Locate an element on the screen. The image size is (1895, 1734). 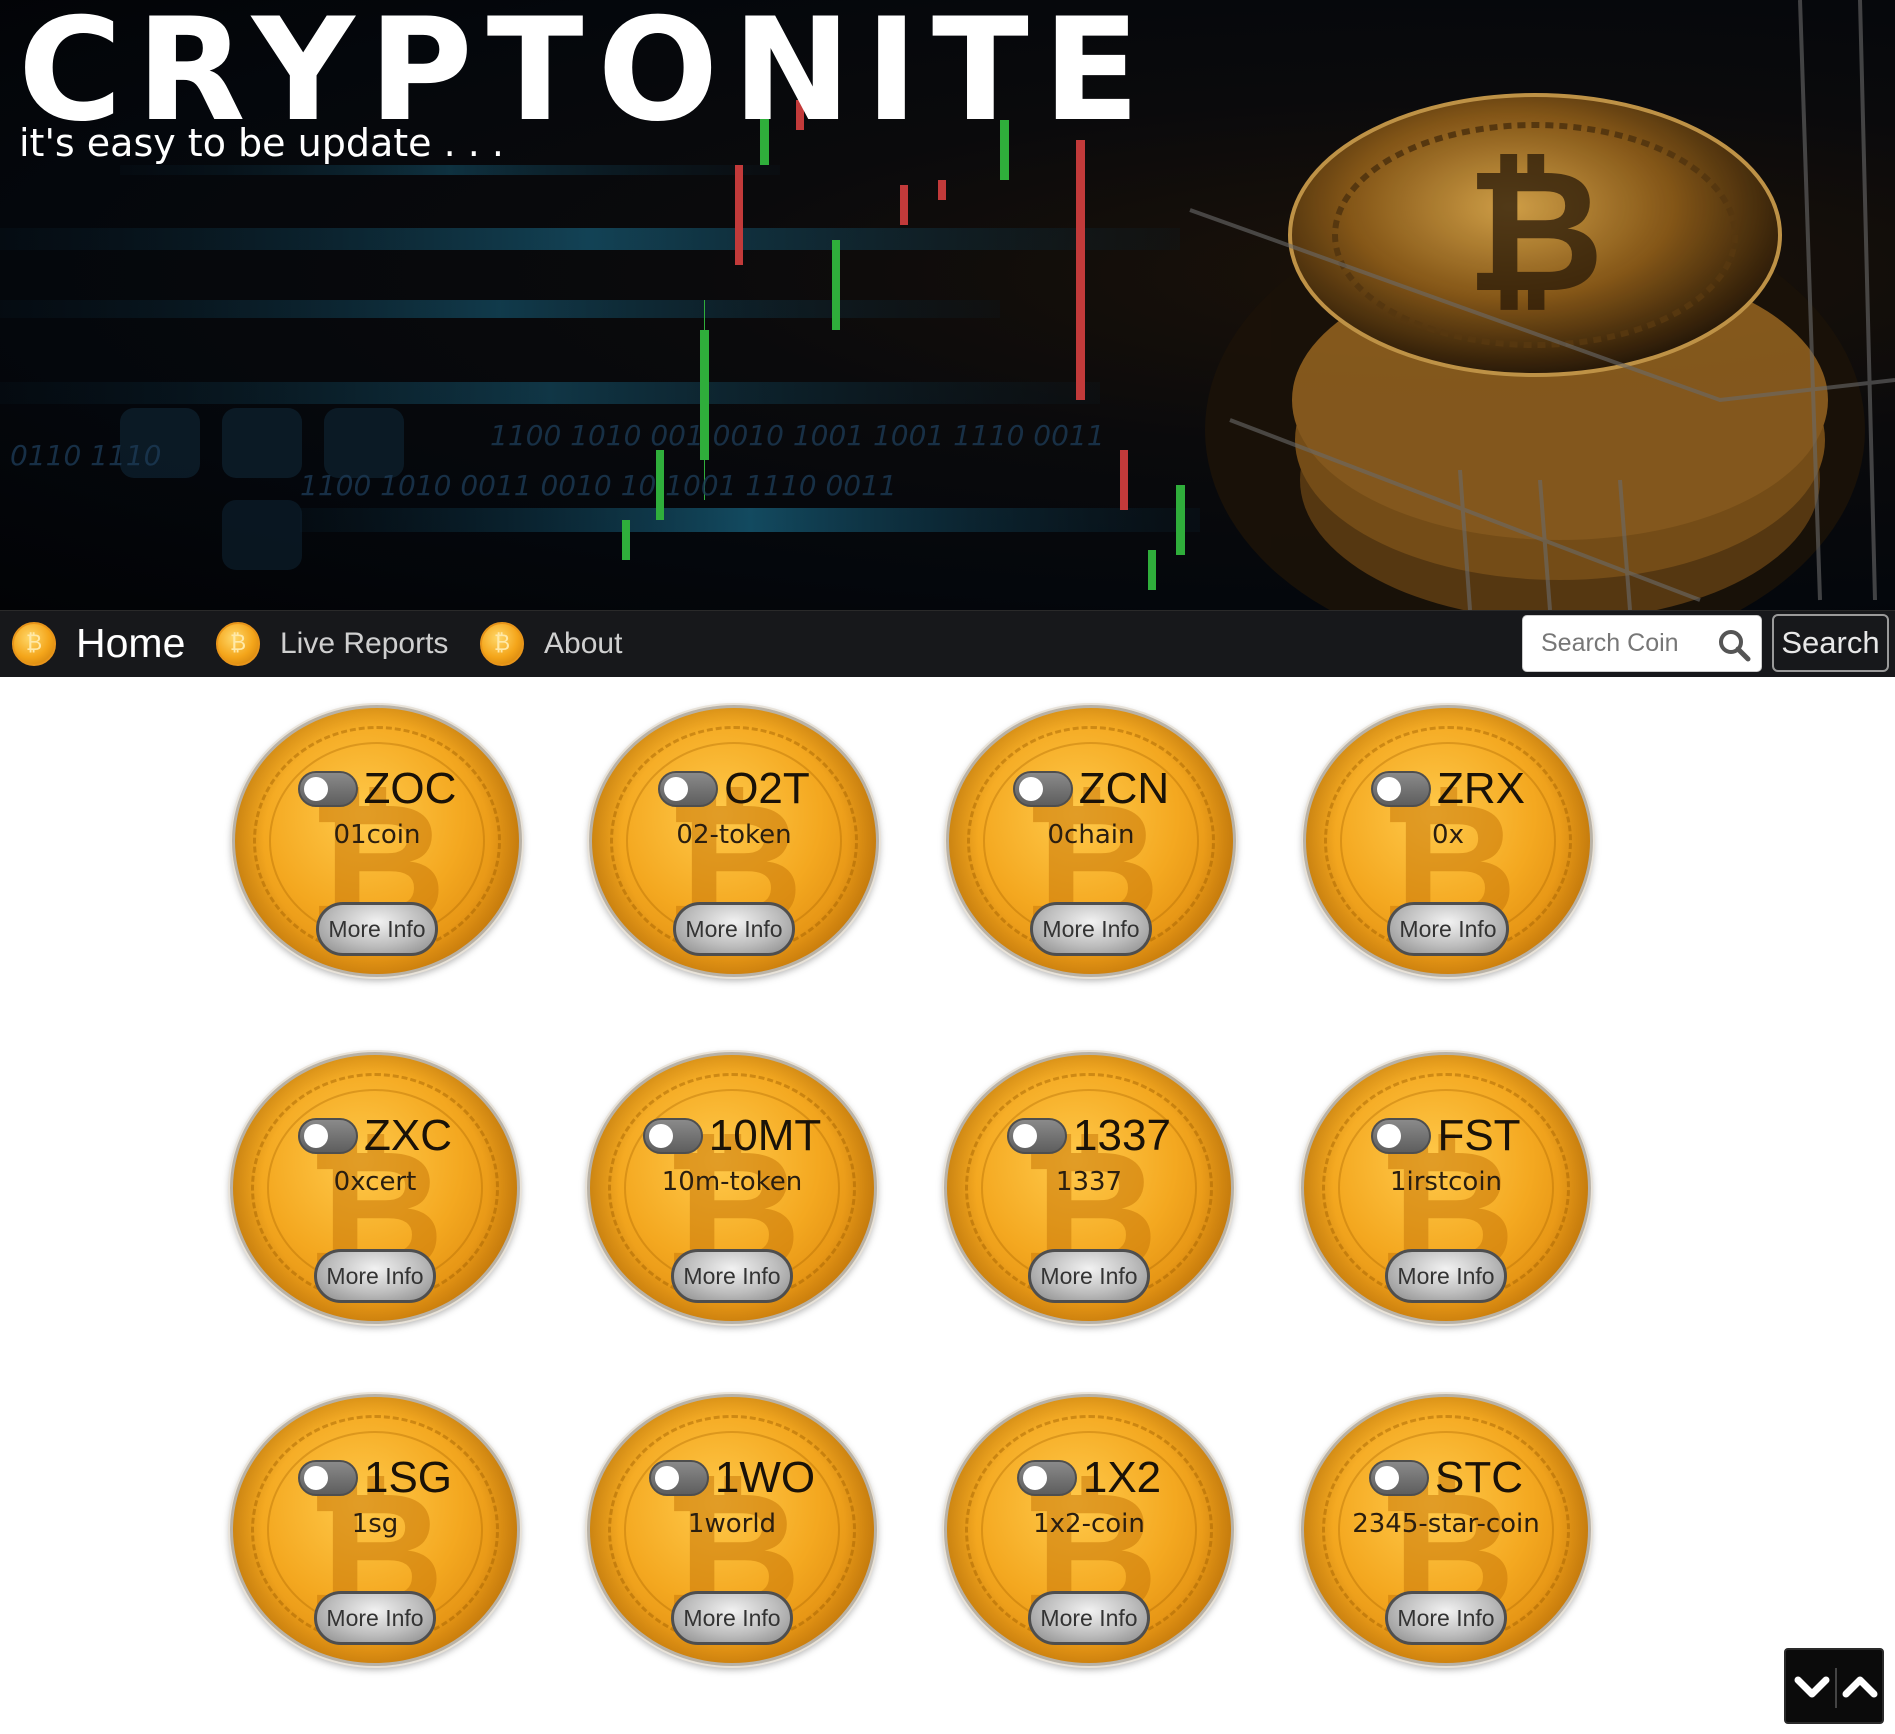
coin-card: ₿ 1WO 1world More Info is located at coordinates (732, 1530).